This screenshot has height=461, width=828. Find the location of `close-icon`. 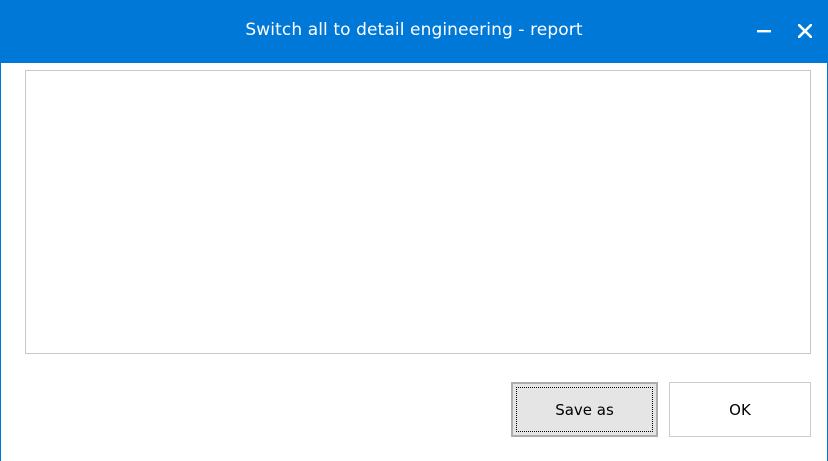

close-icon is located at coordinates (805, 31).